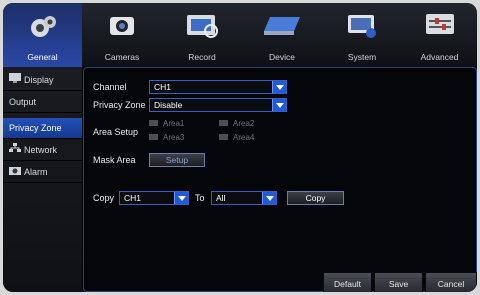 Image resolution: width=480 pixels, height=295 pixels. What do you see at coordinates (177, 160) in the screenshot?
I see `setup-button: Setup` at bounding box center [177, 160].